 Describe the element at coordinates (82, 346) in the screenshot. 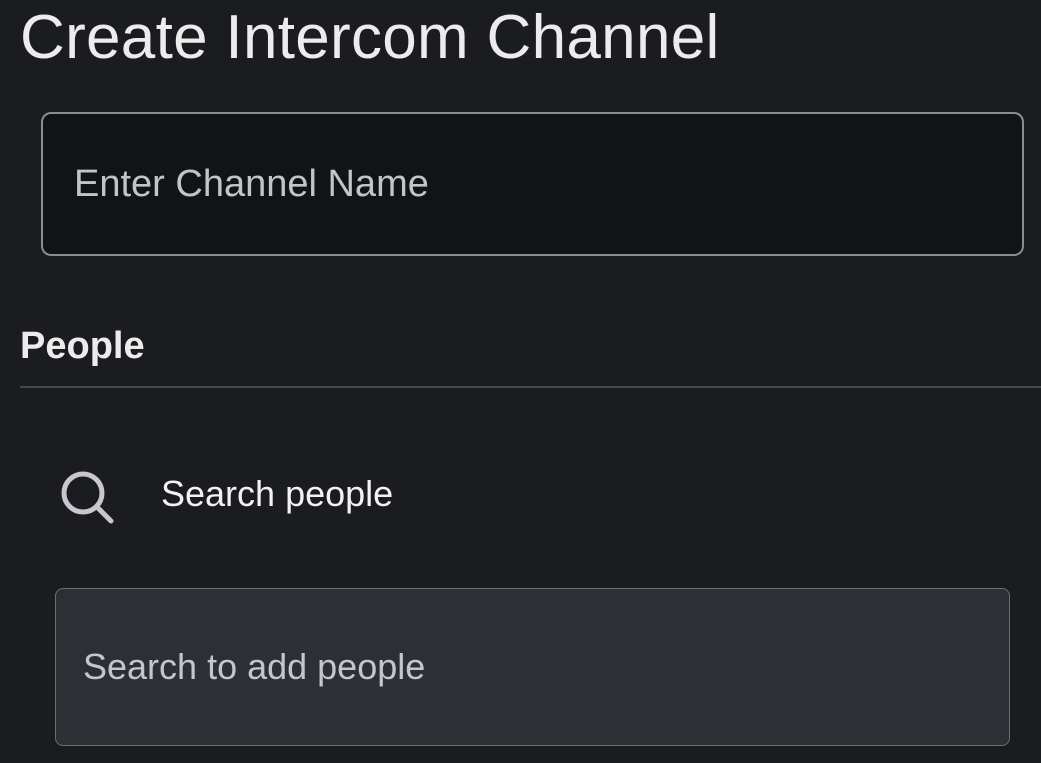

I see `people-section-title: People` at that location.